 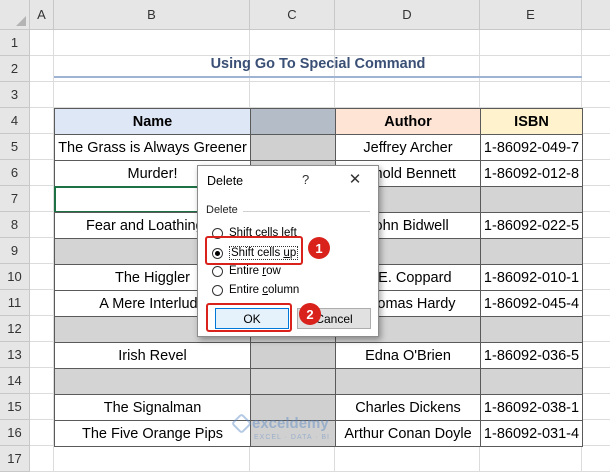 I want to click on row-header-10: 10, so click(x=15, y=277).